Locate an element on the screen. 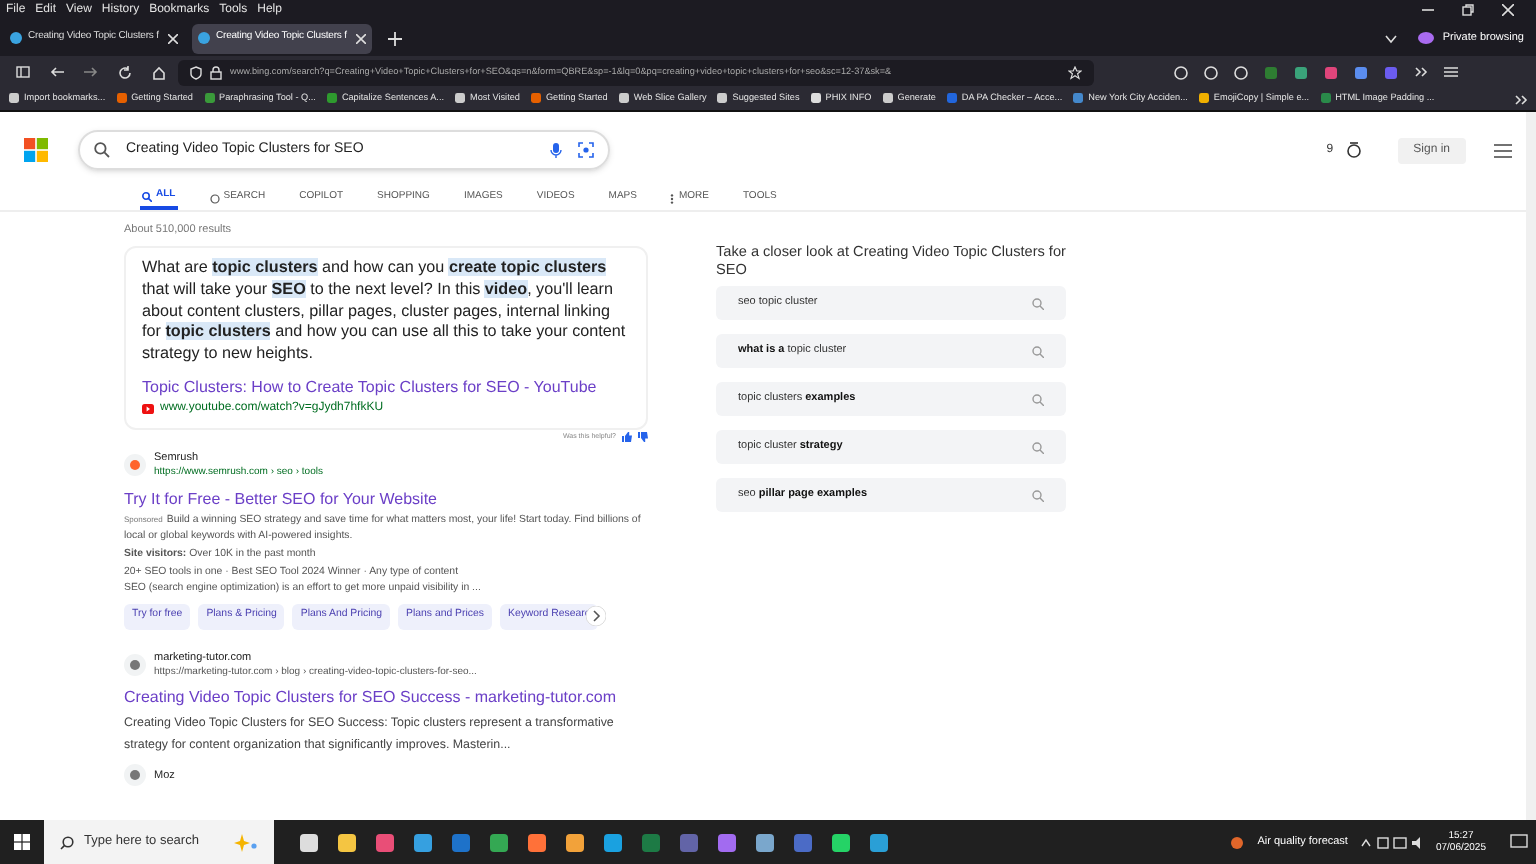  shield-icon is located at coordinates (196, 72).